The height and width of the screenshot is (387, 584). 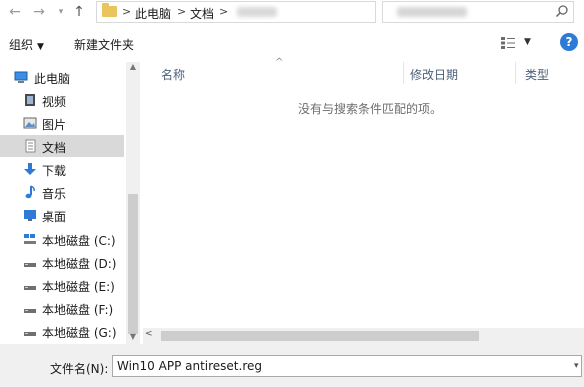 I want to click on nav-item-documents: 文档, so click(x=62, y=146).